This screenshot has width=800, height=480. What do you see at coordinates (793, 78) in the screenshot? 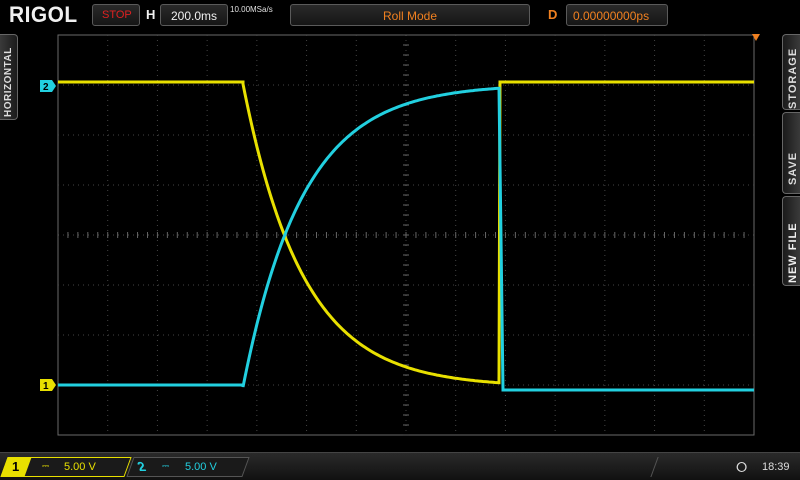
I see `storage-tab-label: STORAGE` at bounding box center [793, 78].